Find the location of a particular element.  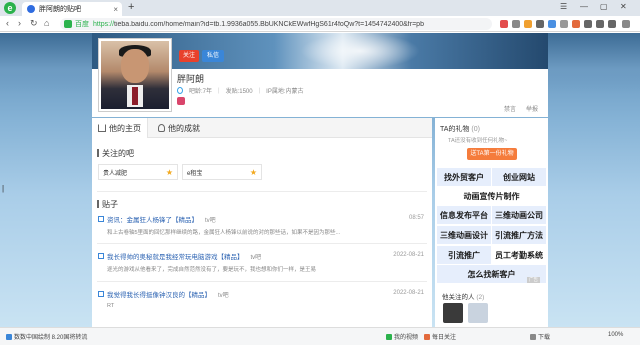

ad-tag: 广告 is located at coordinates (533, 280).